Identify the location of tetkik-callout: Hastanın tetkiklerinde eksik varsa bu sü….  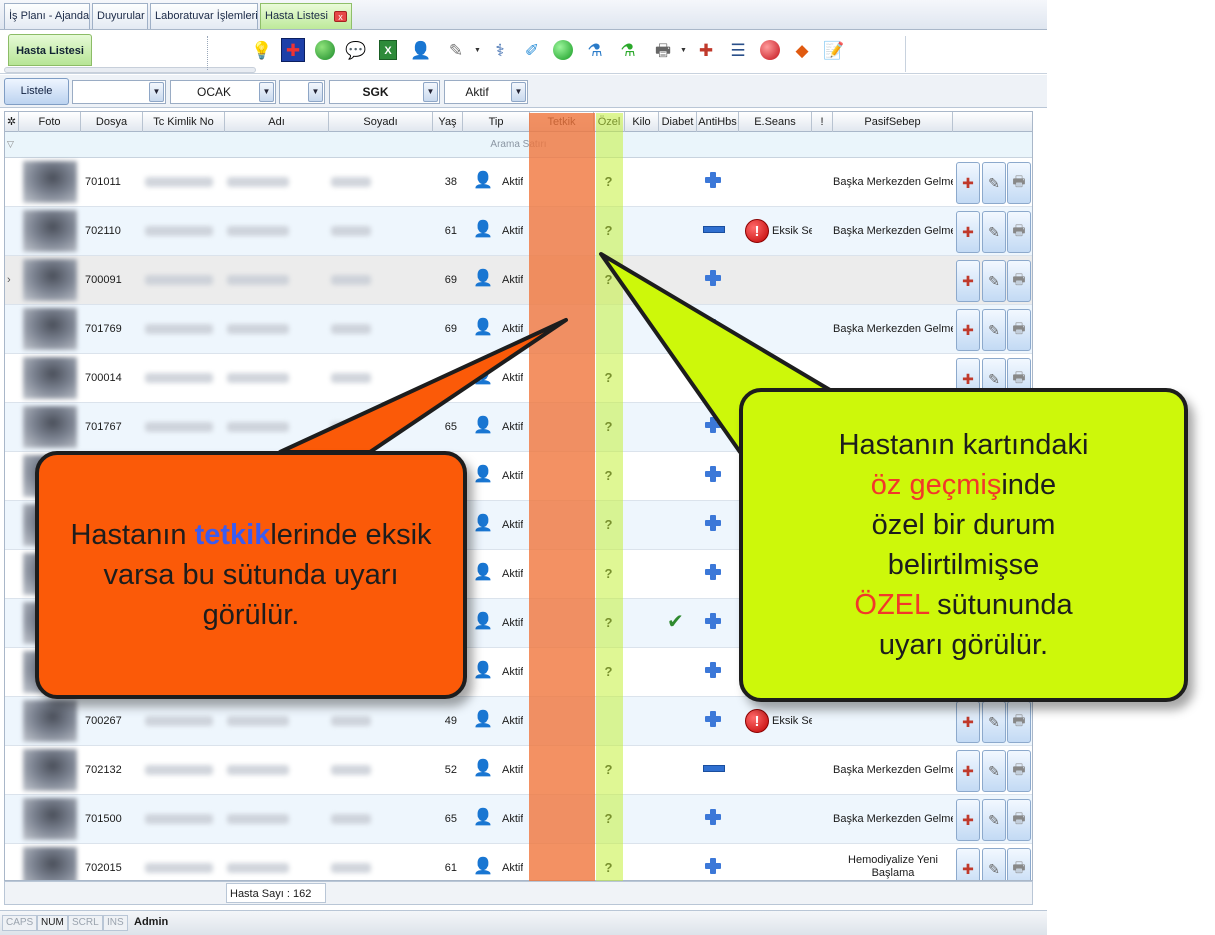
(251, 575).